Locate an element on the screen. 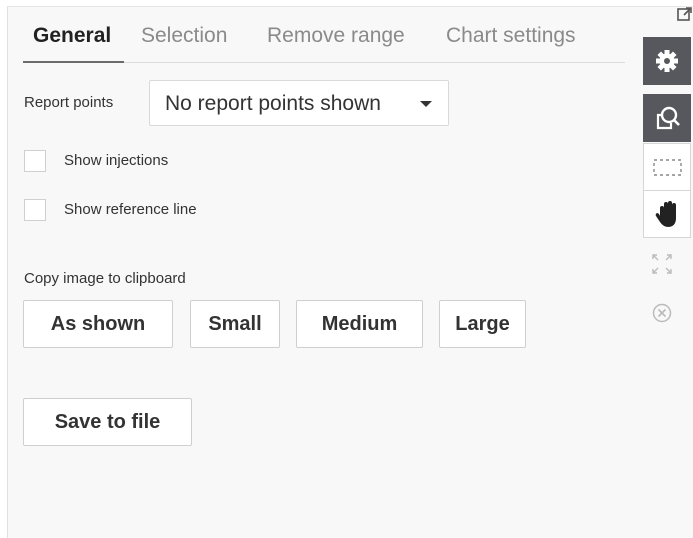 The width and height of the screenshot is (693, 538). select-rectangle-tool-button is located at coordinates (667, 167).